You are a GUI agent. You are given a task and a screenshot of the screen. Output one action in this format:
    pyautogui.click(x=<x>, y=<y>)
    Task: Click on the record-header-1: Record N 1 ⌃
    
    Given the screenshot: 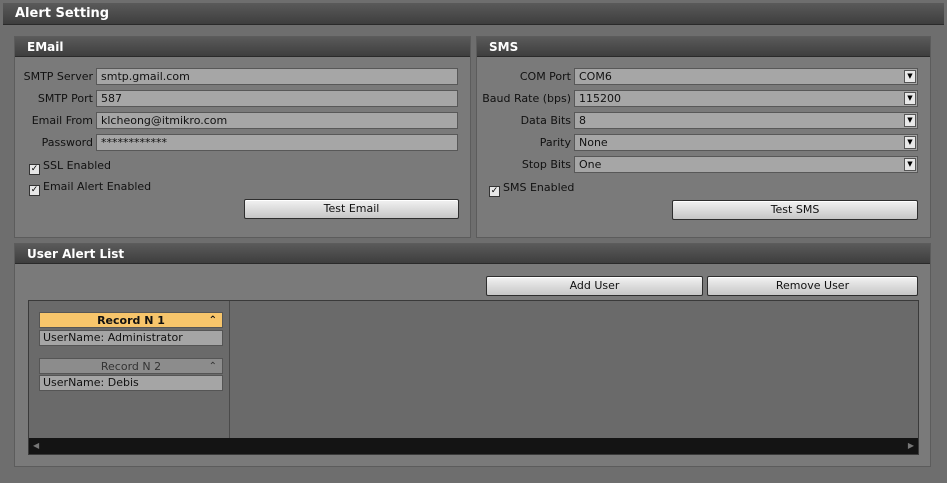 What is the action you would take?
    pyautogui.click(x=131, y=320)
    